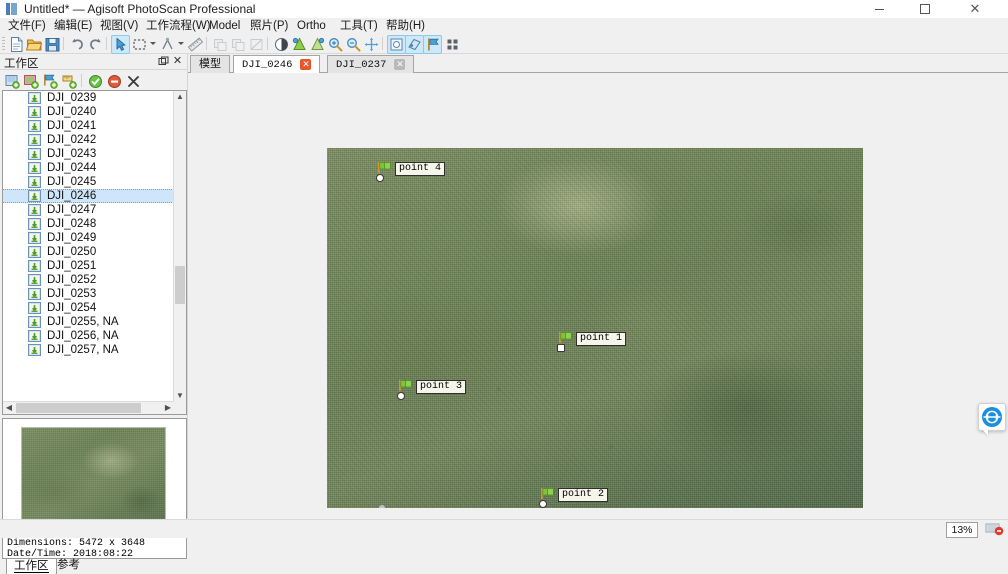 This screenshot has height=574, width=1008. Describe the element at coordinates (88, 140) in the screenshot. I see `list-item: DJI_0242` at that location.